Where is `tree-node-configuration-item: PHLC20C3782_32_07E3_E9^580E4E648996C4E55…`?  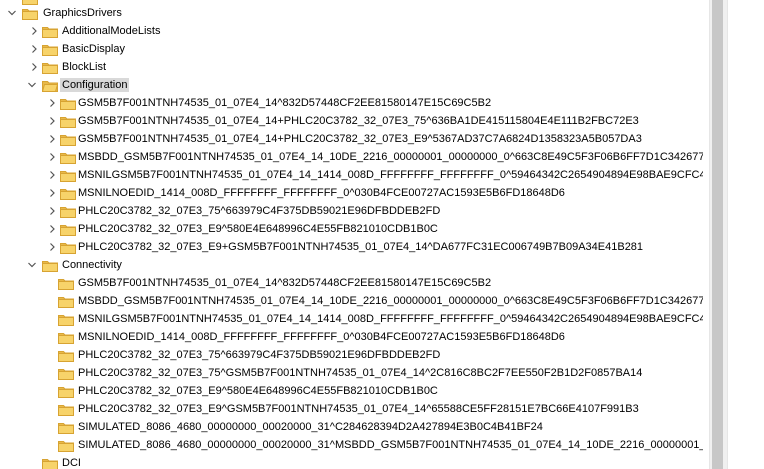 tree-node-configuration-item: PHLC20C3782_32_07E3_E9^580E4E648996C4E55… is located at coordinates (351, 229).